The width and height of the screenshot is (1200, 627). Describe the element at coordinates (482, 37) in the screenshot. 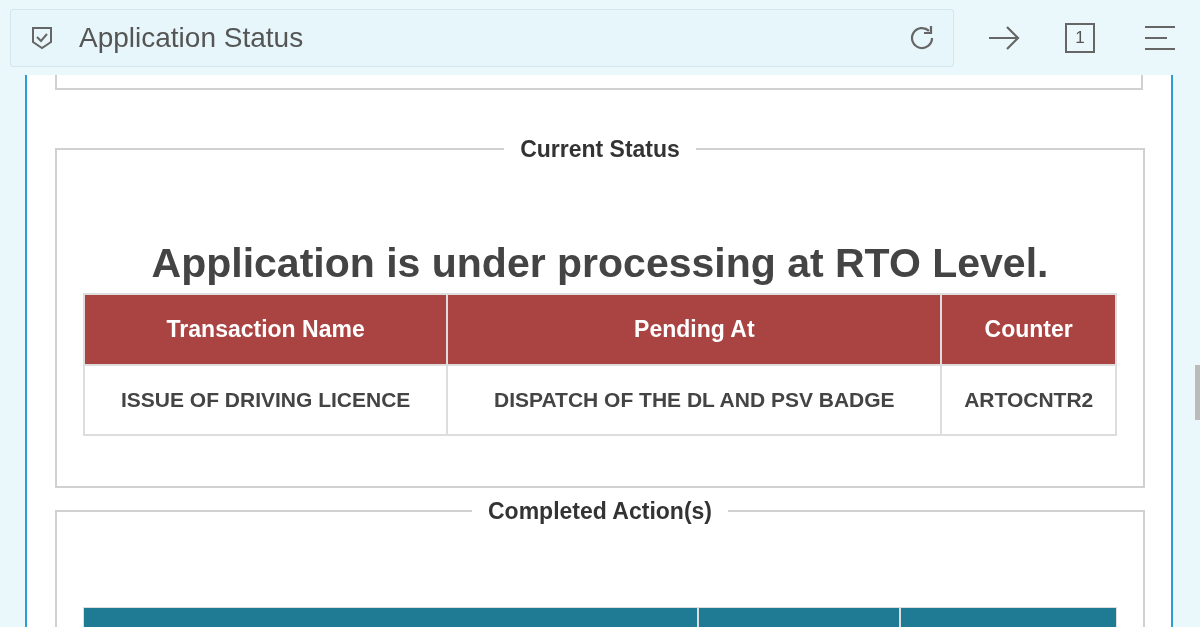

I see `address-bar: Application Status` at that location.